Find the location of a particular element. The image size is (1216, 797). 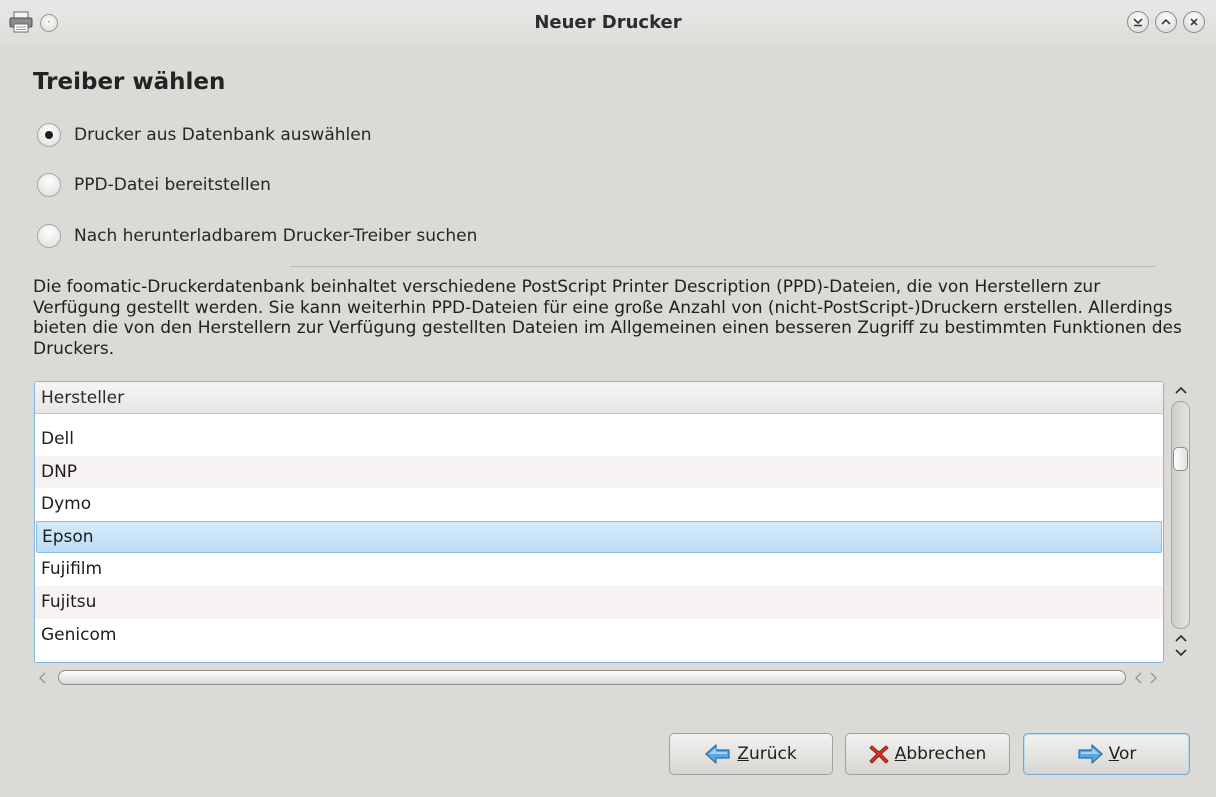

list-item: Fujitsu is located at coordinates (599, 602).